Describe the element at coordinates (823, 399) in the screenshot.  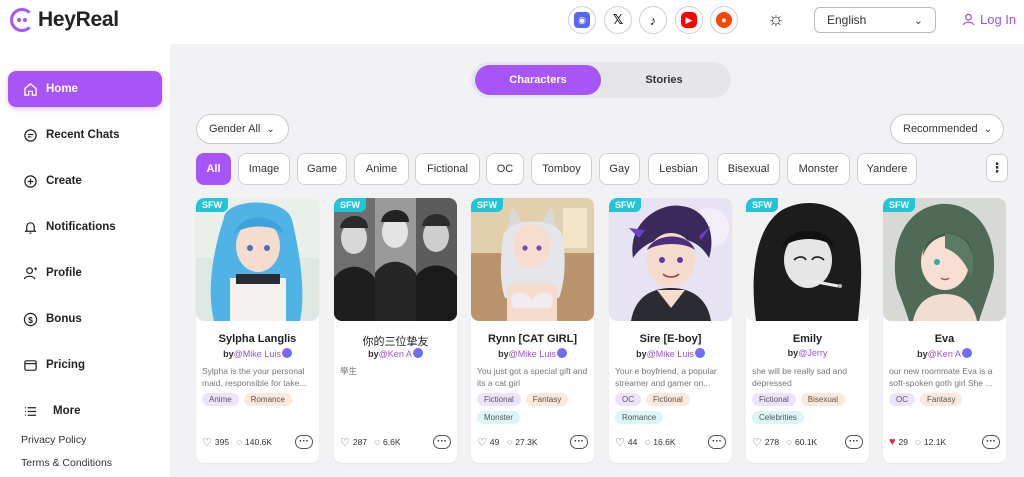
I see `tag: Bisexual` at that location.